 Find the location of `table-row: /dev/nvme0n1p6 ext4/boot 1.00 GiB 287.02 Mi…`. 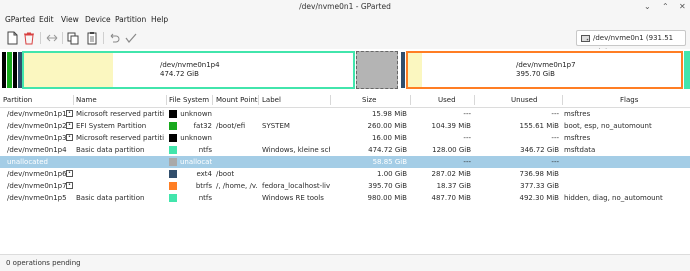

table-row: /dev/nvme0n1p6 ext4/boot 1.00 GiB 287.02 Mi… is located at coordinates (345, 174).